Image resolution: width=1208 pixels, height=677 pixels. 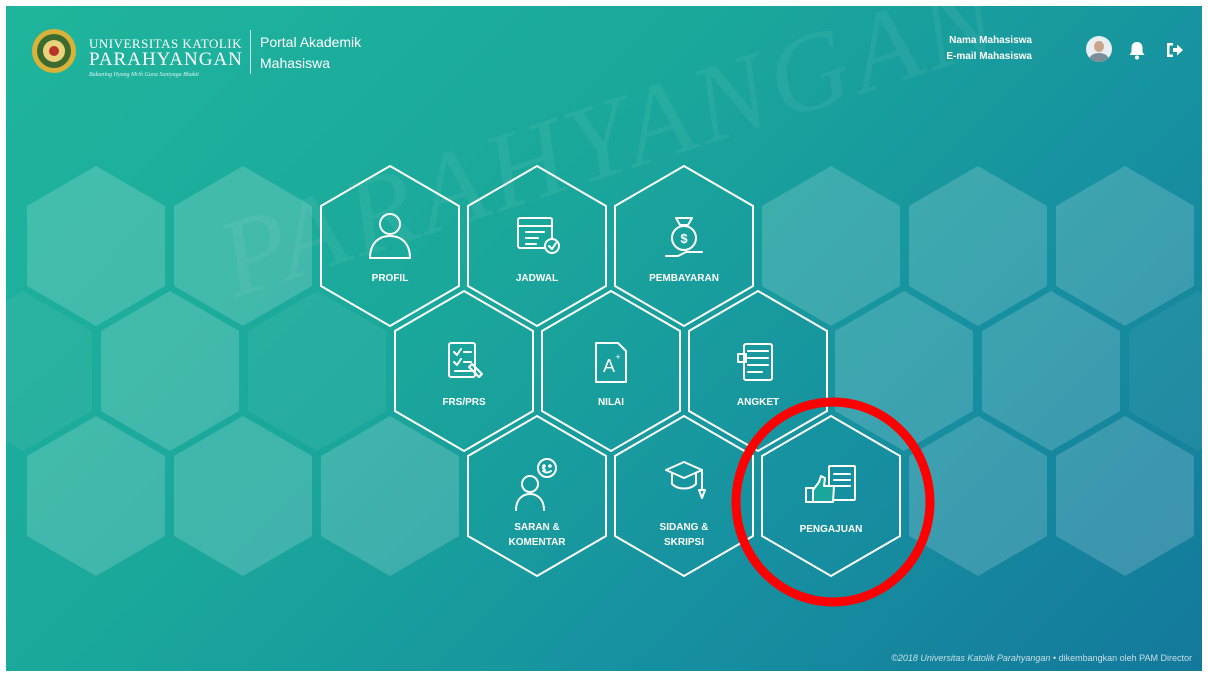 I want to click on footer-credit: • dikembangkan oleh PAM Director, so click(x=1121, y=658).